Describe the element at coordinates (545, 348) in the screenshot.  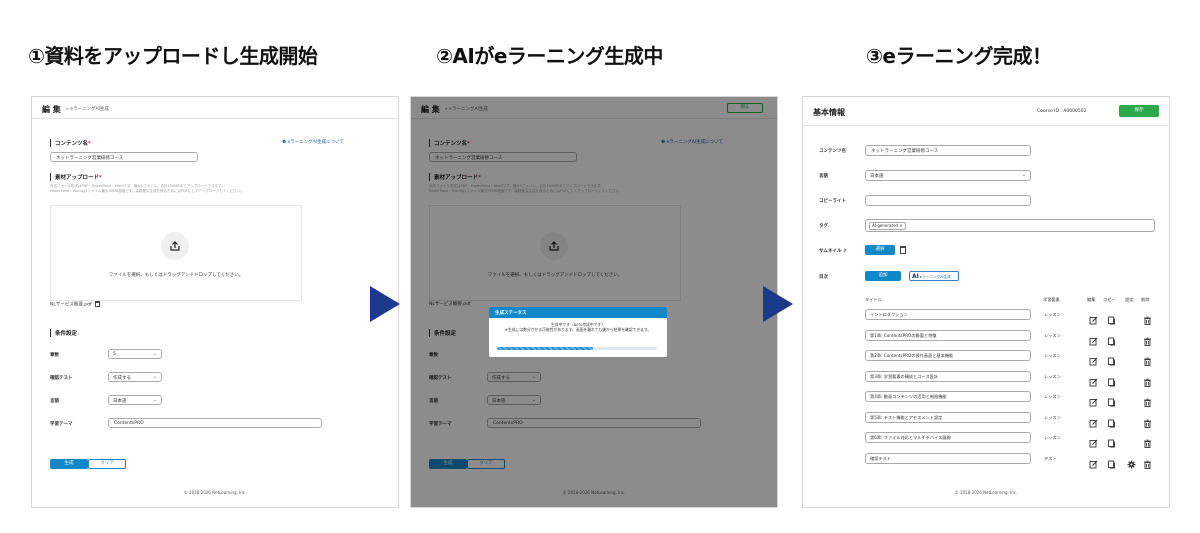
I see `progress-fill` at that location.